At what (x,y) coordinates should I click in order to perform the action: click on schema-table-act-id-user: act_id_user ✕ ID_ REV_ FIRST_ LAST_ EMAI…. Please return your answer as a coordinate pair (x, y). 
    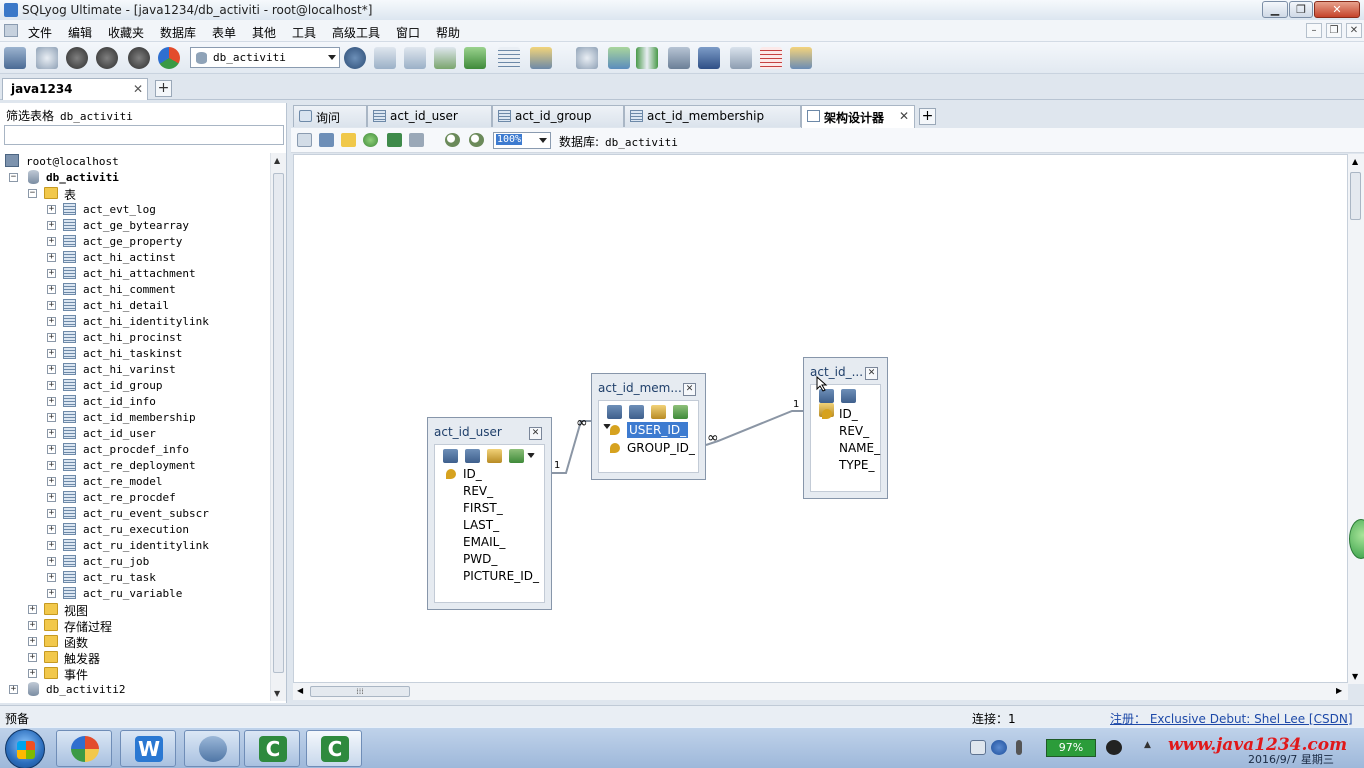
    Looking at the image, I should click on (489, 513).